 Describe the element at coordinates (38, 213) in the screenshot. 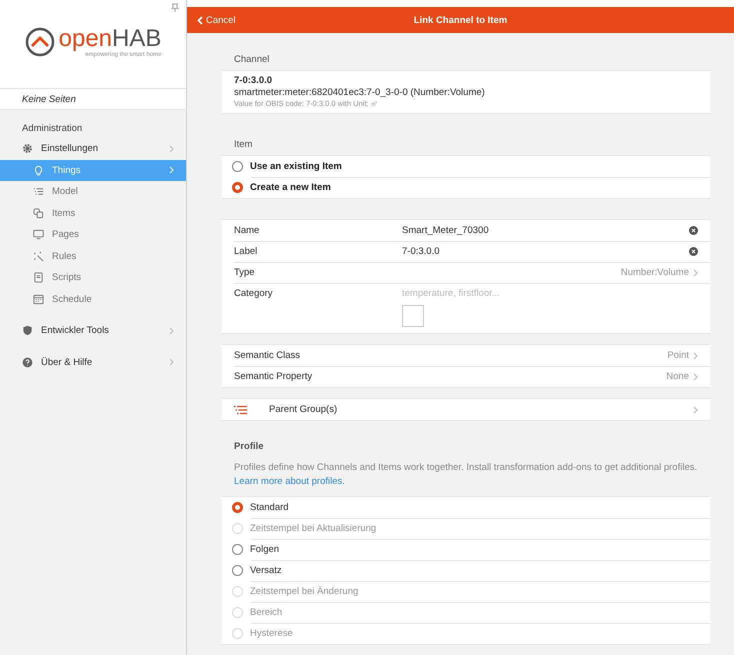

I see `squares-icon` at that location.